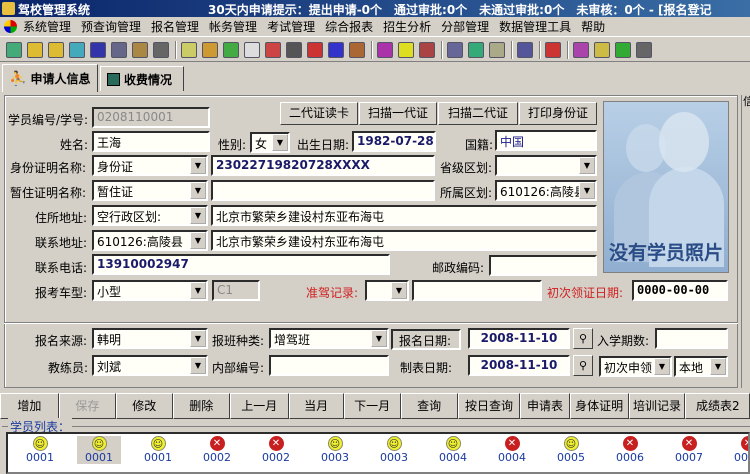  What do you see at coordinates (691, 338) in the screenshot?
I see `term-field` at bounding box center [691, 338].